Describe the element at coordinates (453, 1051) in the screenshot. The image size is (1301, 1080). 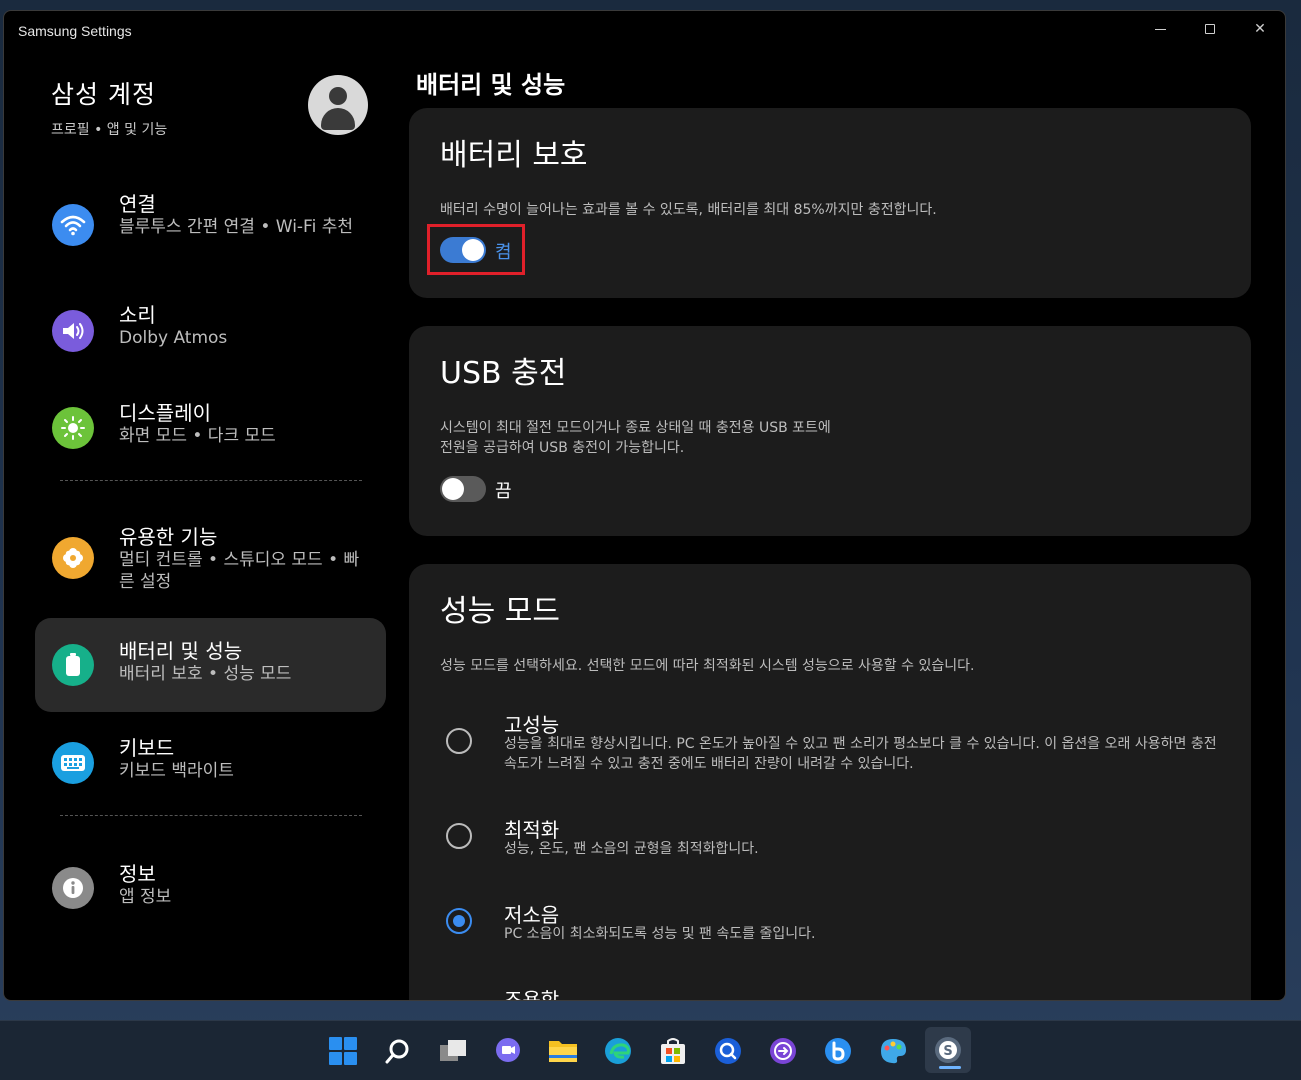
I see `task-view-icon` at that location.